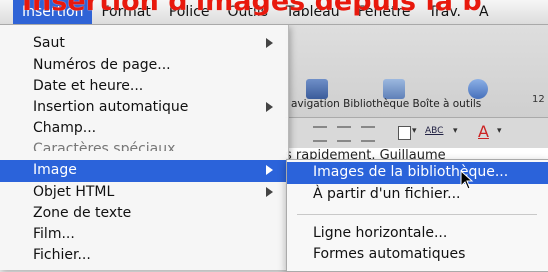 The image size is (548, 272). Describe the element at coordinates (376, 104) in the screenshot. I see `toolbar-label-bibliotheque: Bibliothèque` at that location.